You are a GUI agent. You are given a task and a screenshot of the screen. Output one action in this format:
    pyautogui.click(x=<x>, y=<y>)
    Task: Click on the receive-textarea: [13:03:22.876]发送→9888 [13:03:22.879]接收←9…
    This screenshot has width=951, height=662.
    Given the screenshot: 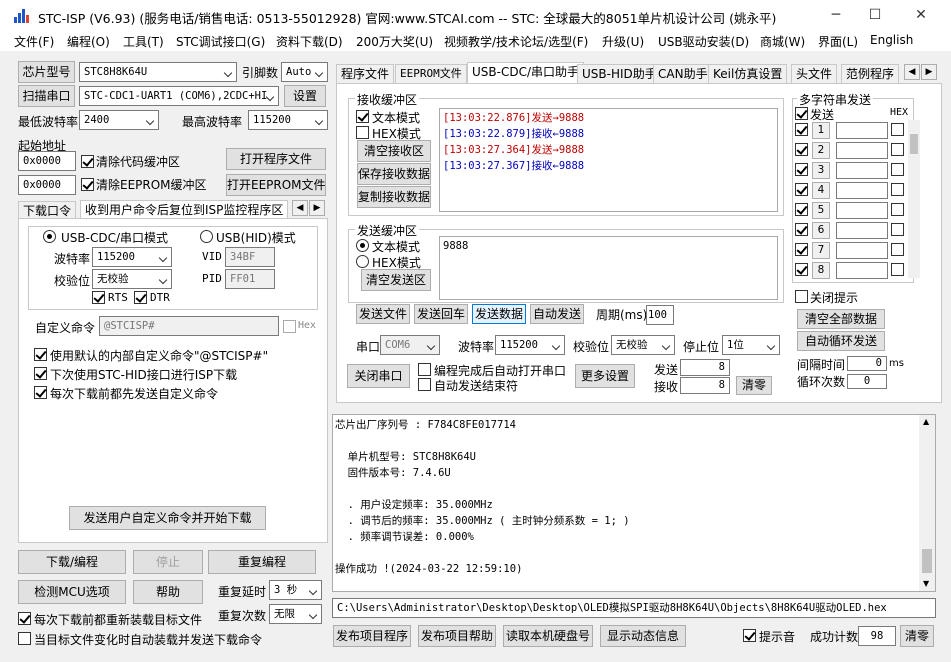 What is the action you would take?
    pyautogui.click(x=608, y=160)
    